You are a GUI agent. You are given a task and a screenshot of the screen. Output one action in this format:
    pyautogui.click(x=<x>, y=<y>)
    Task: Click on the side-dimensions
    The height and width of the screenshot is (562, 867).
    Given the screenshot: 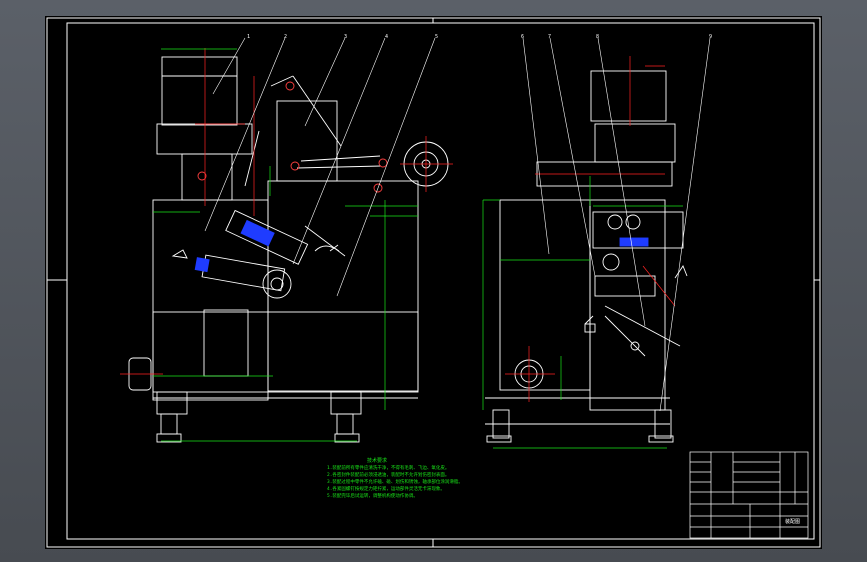 What is the action you would take?
    pyautogui.click(x=582, y=312)
    